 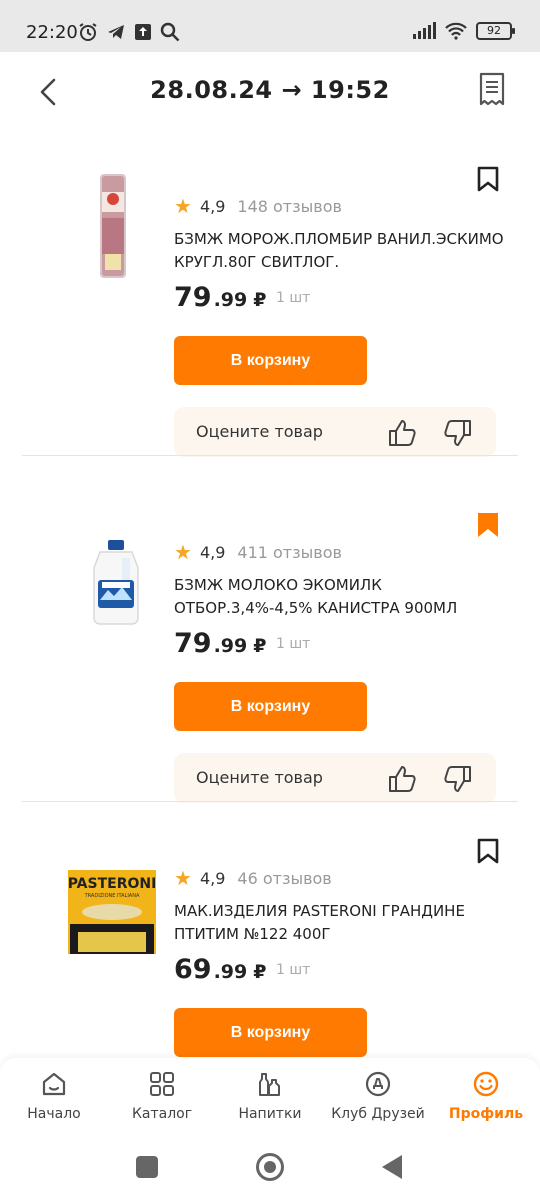 What do you see at coordinates (270, 1114) in the screenshot?
I see `nav-label: Напитки` at bounding box center [270, 1114].